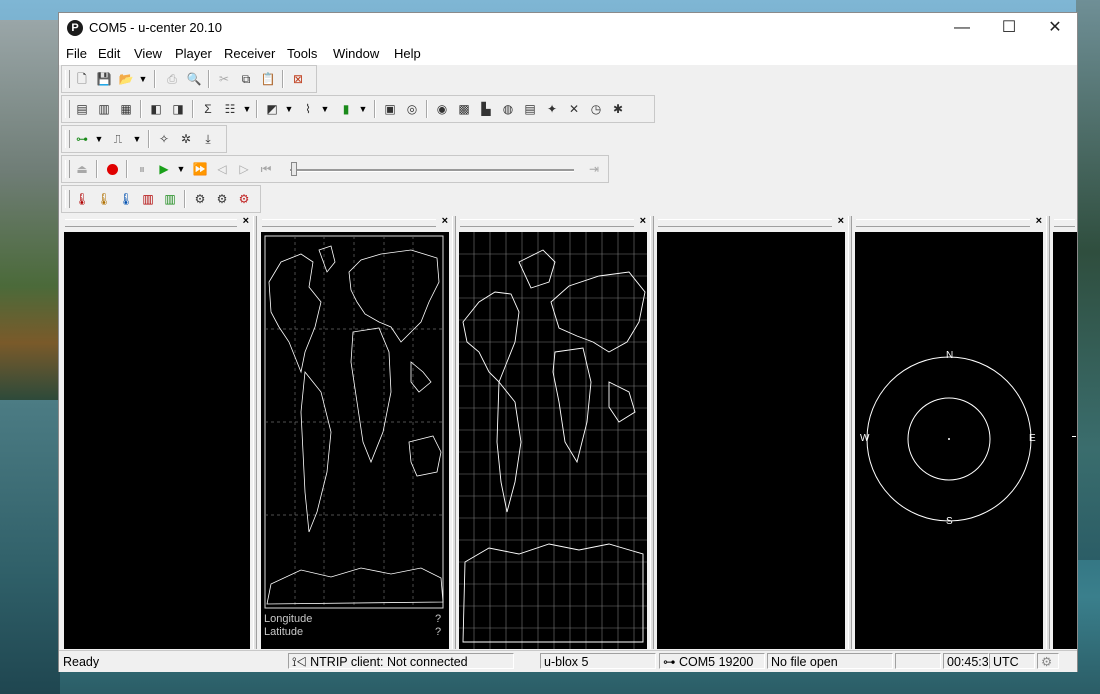 The image size is (1100, 694). Describe the element at coordinates (244, 169) in the screenshot. I see `step-forward-icon: ▷` at that location.